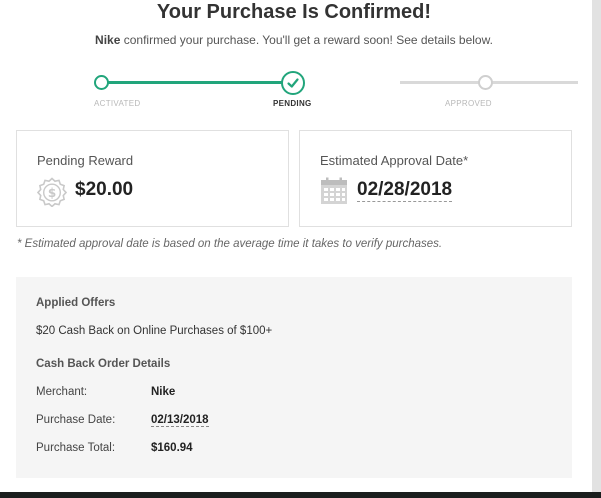  Describe the element at coordinates (117, 103) in the screenshot. I see `step-label-activated: ACTIVATED` at that location.